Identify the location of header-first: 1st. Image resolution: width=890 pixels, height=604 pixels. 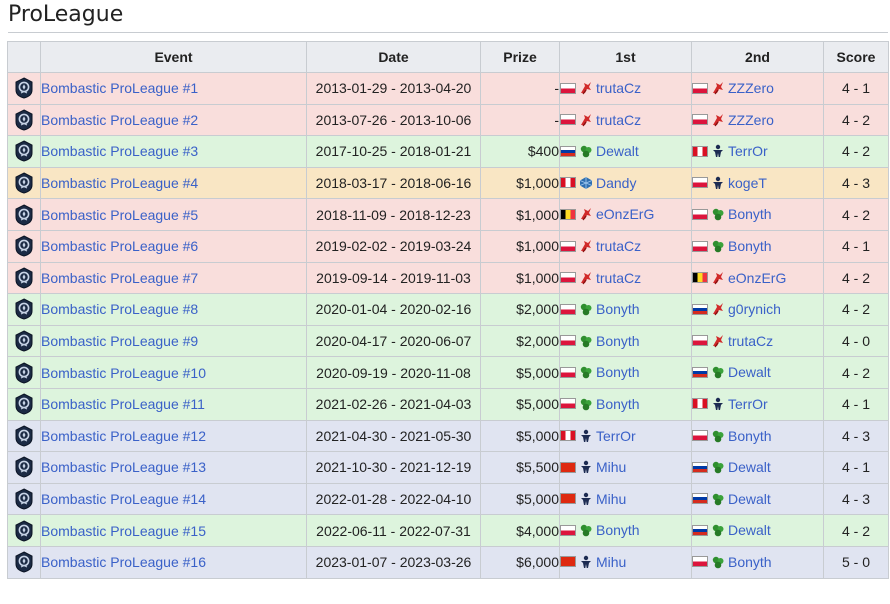
(625, 57).